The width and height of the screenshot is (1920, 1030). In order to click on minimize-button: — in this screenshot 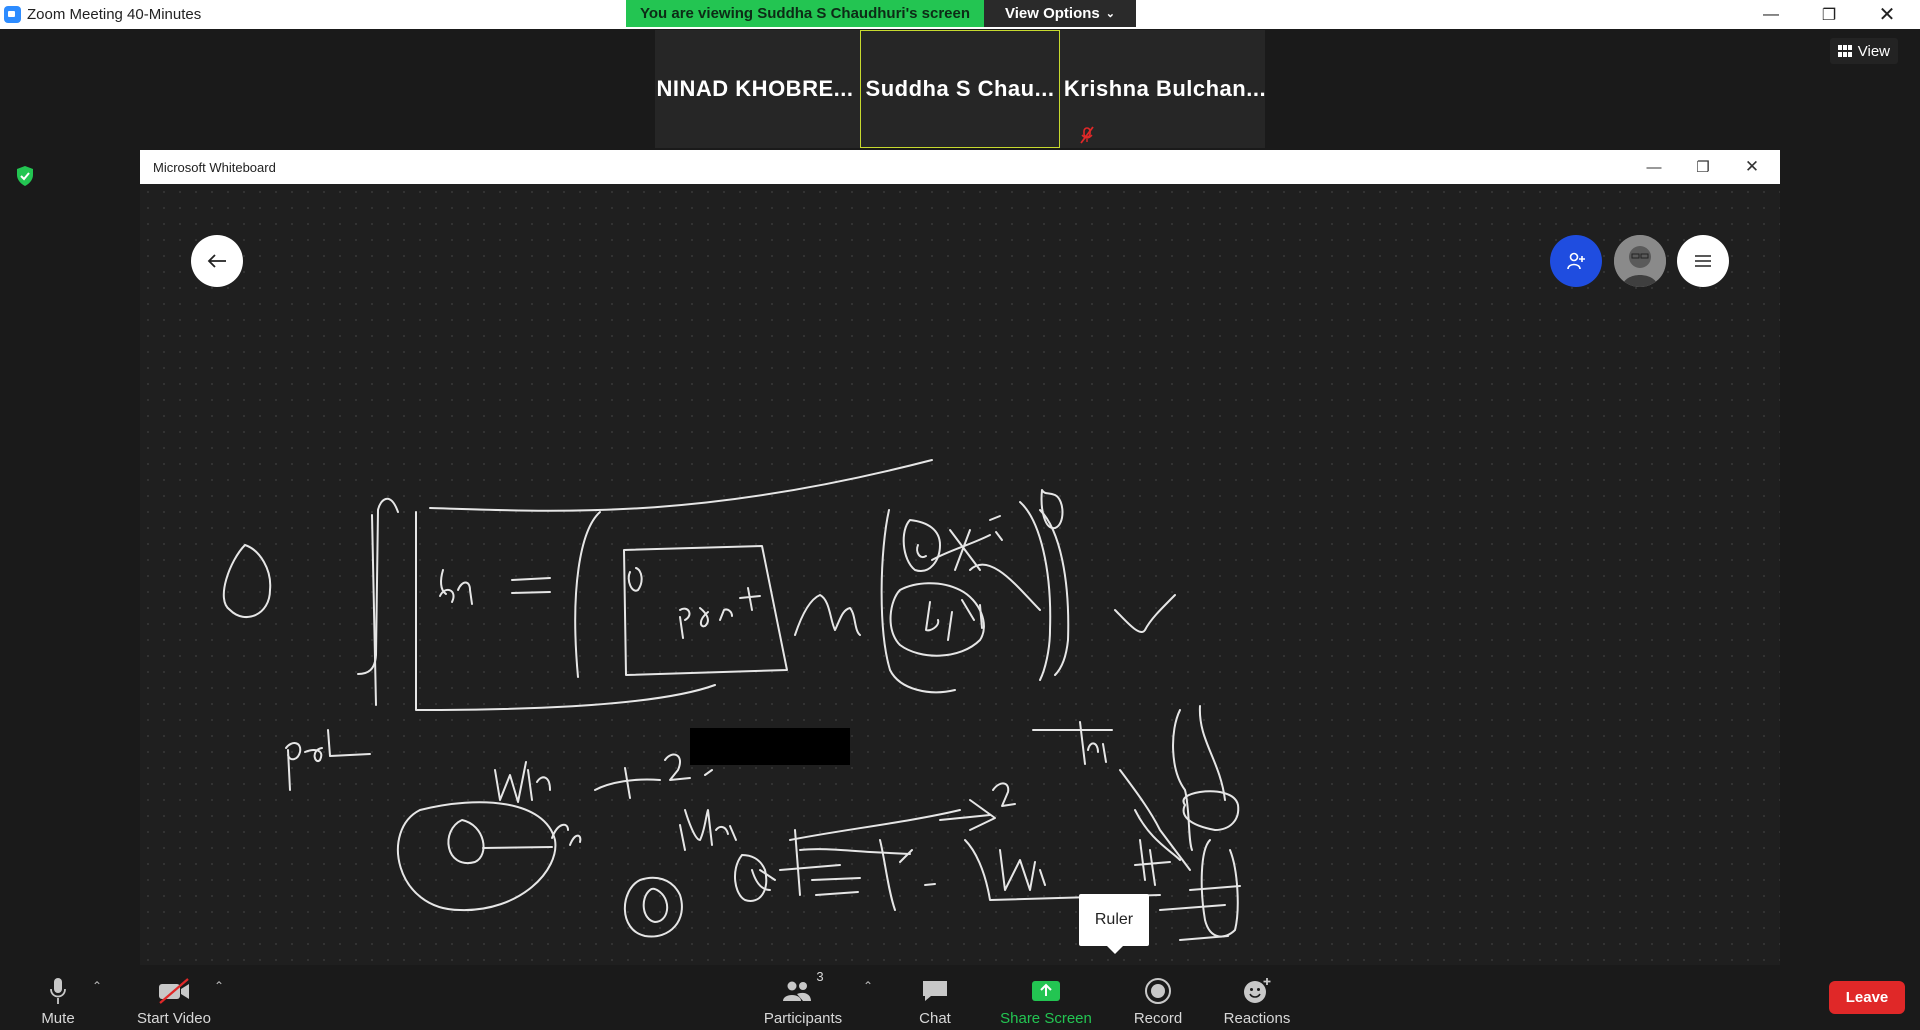, I will do `click(1771, 14)`.